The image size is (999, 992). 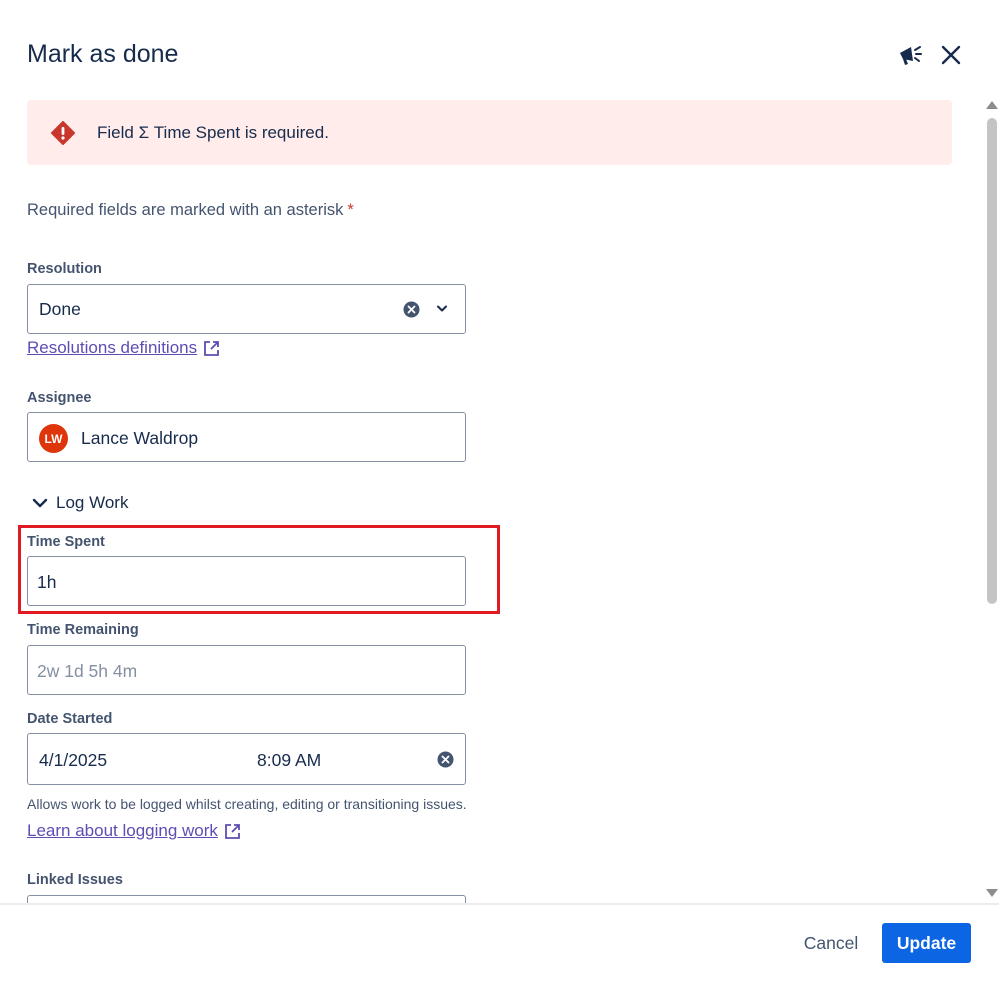 What do you see at coordinates (213, 132) in the screenshot?
I see `error-message: Field Σ Time Spent is required.` at bounding box center [213, 132].